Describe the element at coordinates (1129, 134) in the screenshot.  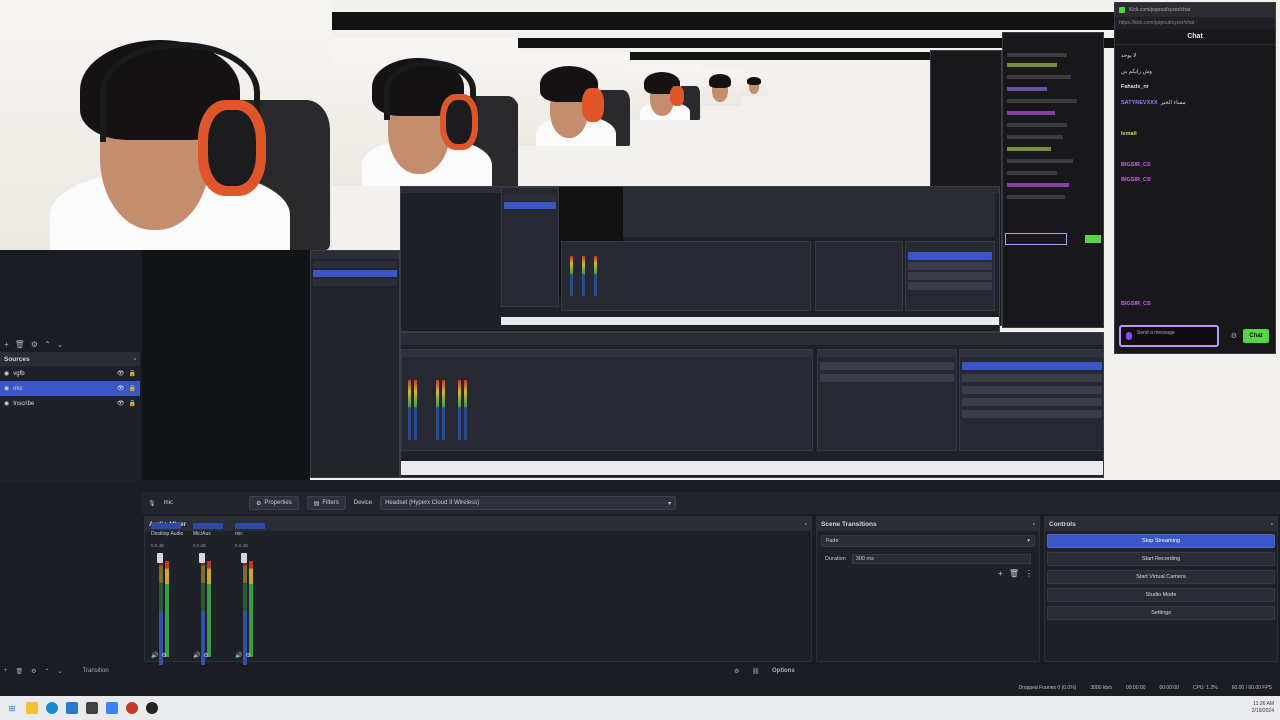
I see `chat-username: Ismail` at that location.